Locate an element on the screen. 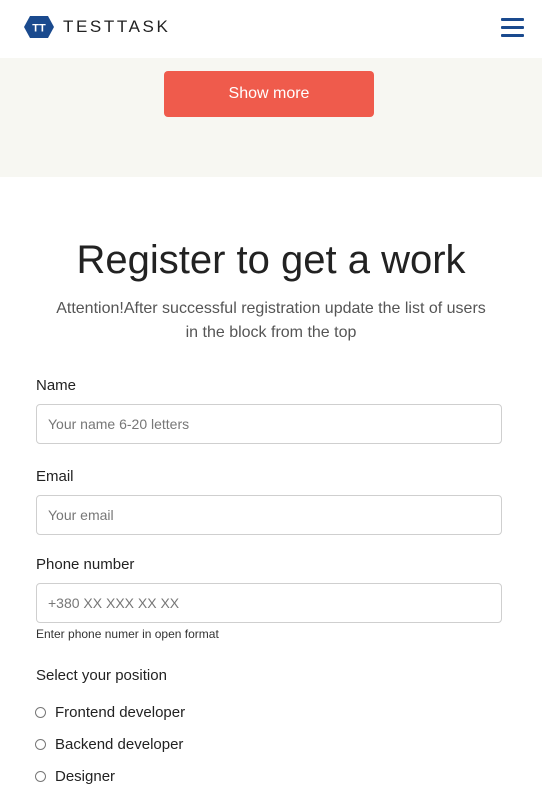 This screenshot has width=542, height=796. register-title: Register to get a work is located at coordinates (271, 260).